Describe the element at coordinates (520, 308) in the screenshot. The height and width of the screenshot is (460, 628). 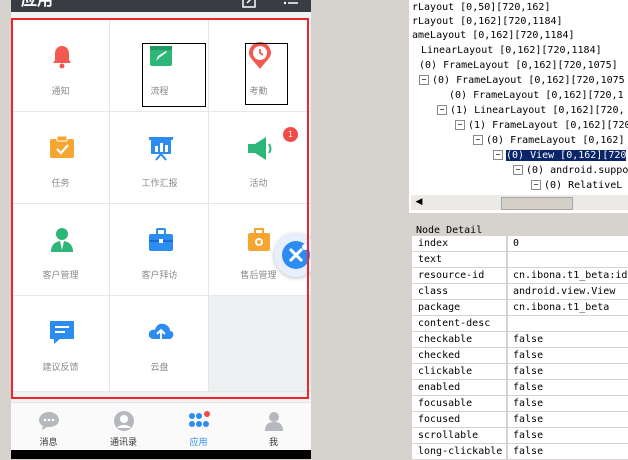
I see `detail-row: package cn.ibona.t1_beta` at that location.